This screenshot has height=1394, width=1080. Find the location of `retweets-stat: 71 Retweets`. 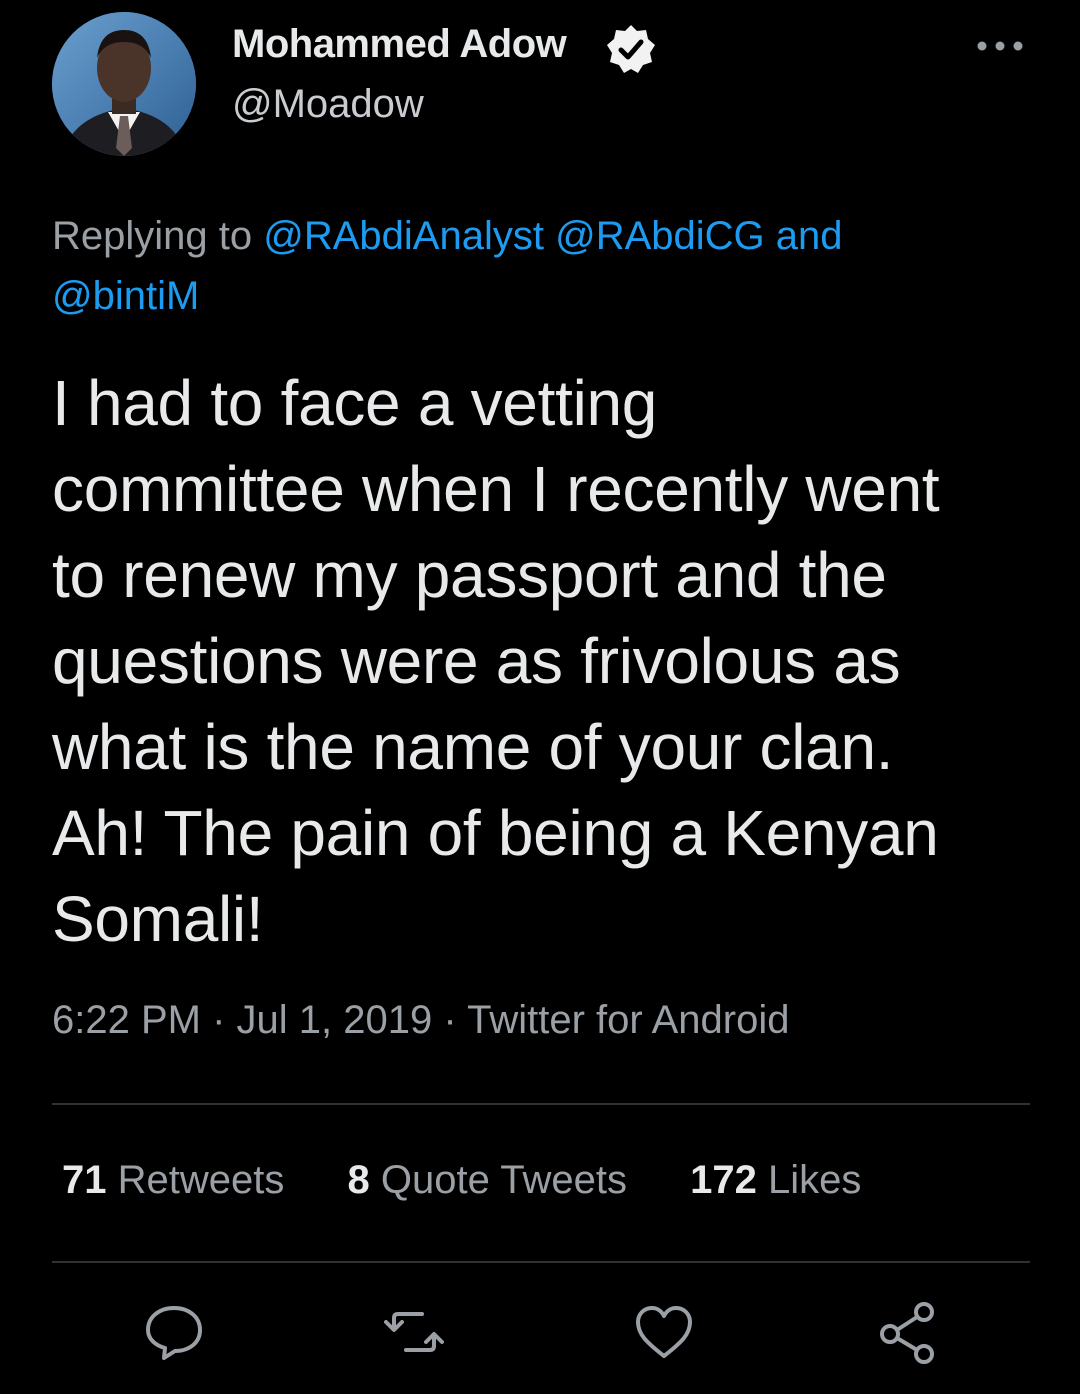

retweets-stat: 71 Retweets is located at coordinates (173, 1180).